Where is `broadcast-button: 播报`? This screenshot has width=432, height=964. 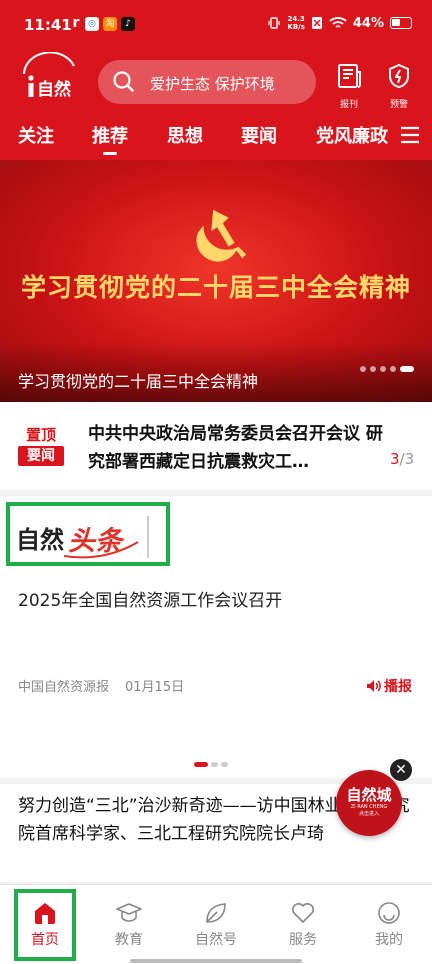 broadcast-button: 播报 is located at coordinates (389, 686).